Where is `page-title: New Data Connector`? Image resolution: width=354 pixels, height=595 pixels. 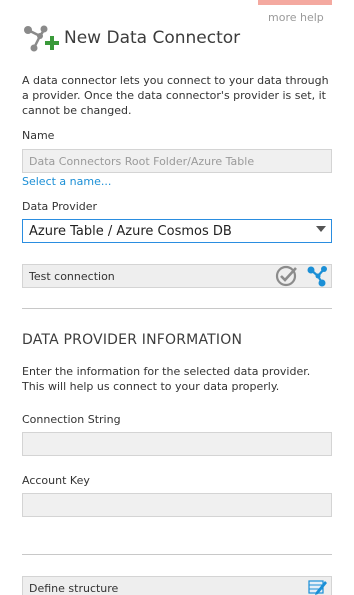 page-title: New Data Connector is located at coordinates (152, 38).